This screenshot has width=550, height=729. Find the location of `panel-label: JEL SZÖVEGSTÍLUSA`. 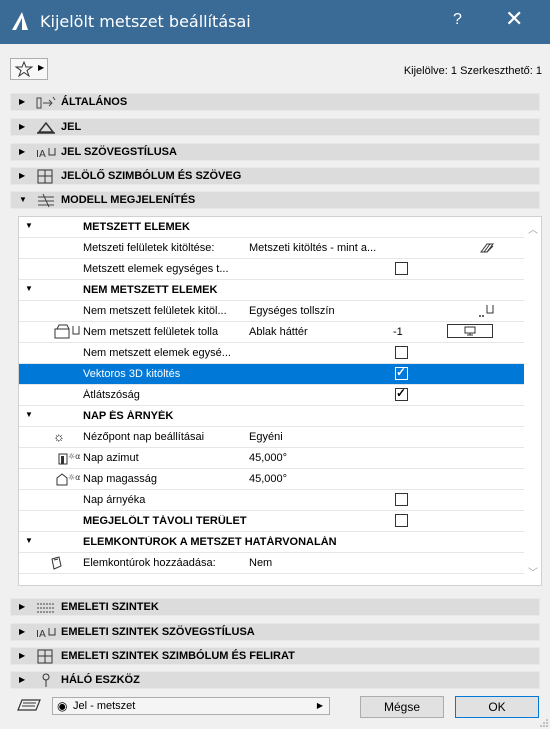

panel-label: JEL SZÖVEGSTÍLUSA is located at coordinates (119, 152).